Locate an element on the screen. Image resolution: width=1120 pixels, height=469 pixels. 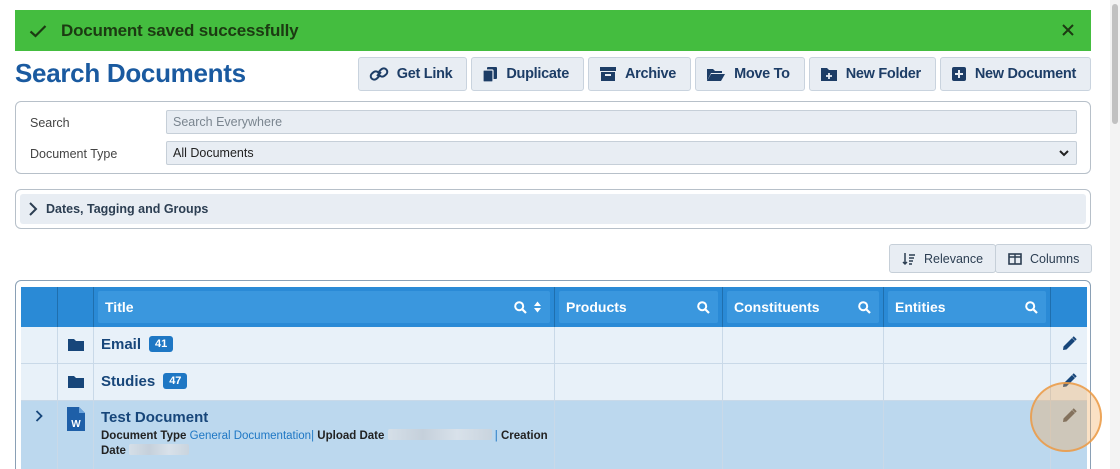
redacted-creation-date is located at coordinates (159, 449).